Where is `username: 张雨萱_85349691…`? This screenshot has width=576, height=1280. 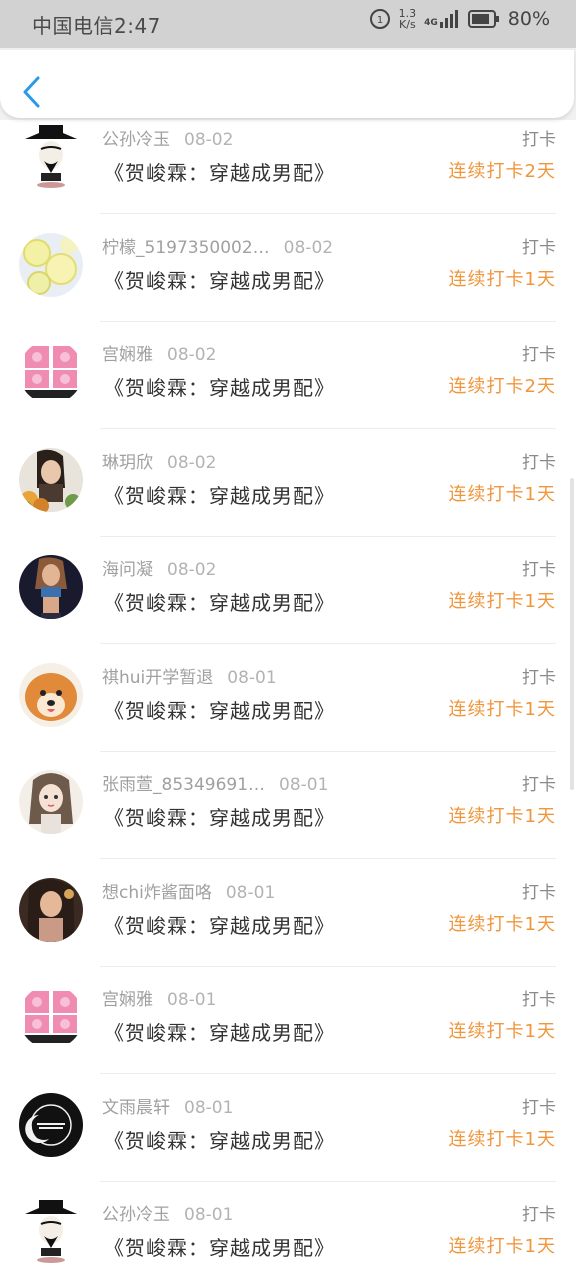 username: 张雨萱_85349691… is located at coordinates (183, 785).